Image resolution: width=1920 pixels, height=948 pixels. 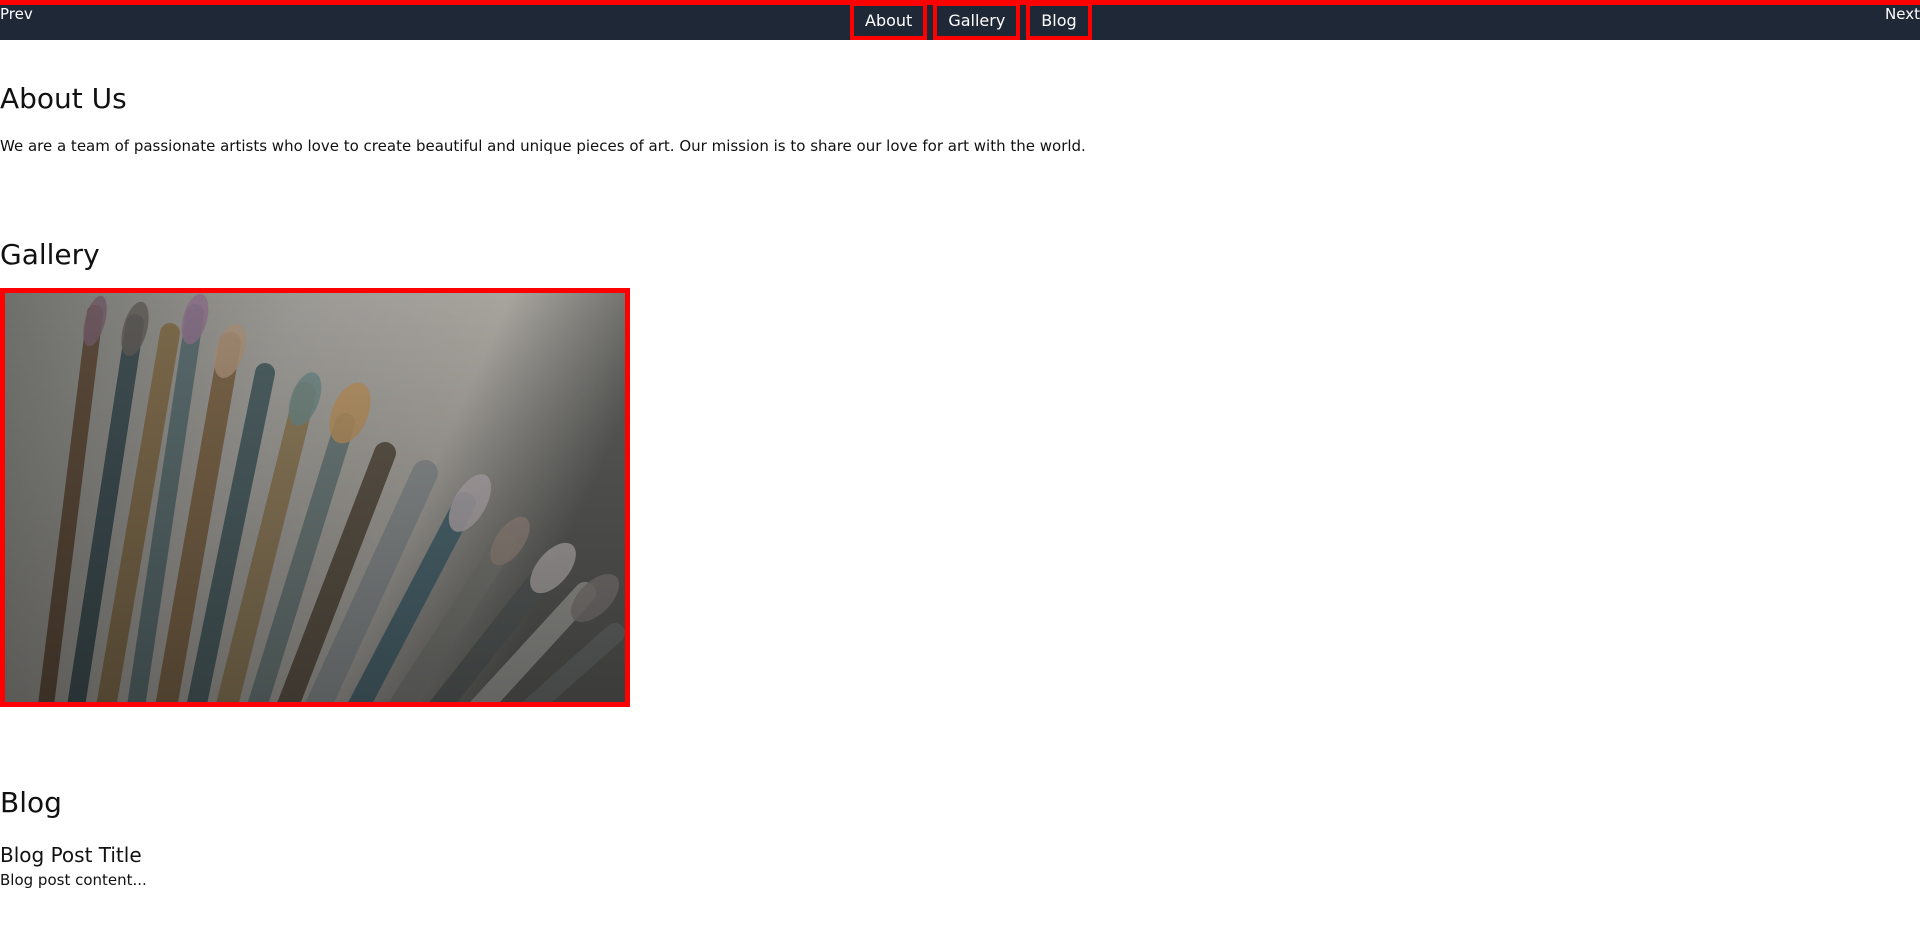 I want to click on nav-link-blog: Blog, so click(x=1059, y=21).